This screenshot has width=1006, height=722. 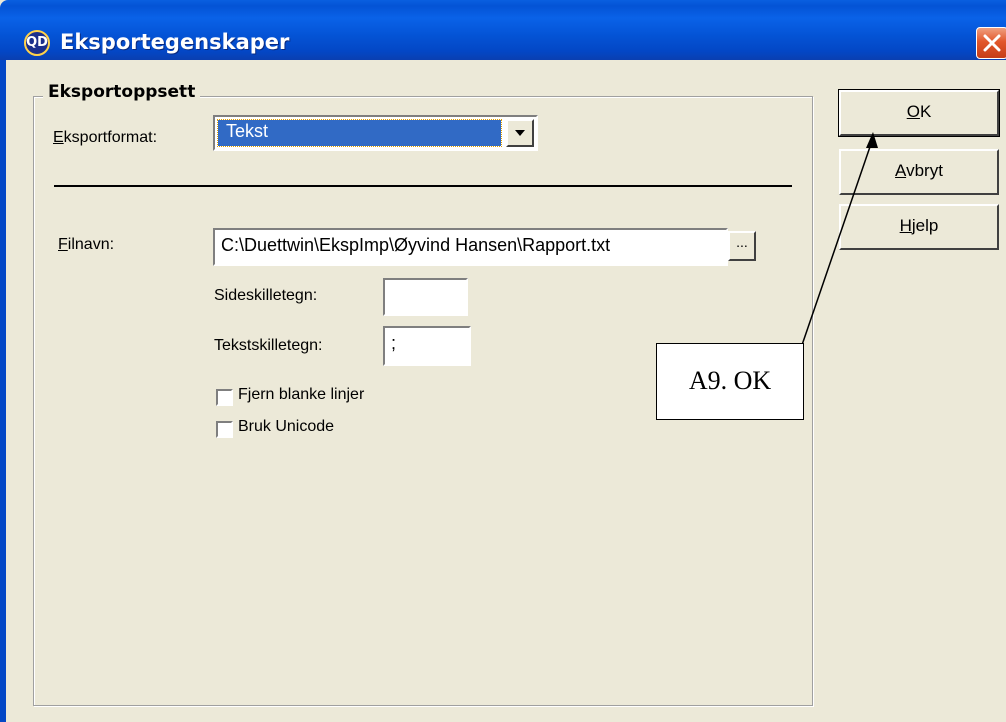 What do you see at coordinates (266, 295) in the screenshot?
I see `page-separator-label: Sideskilletegn:` at bounding box center [266, 295].